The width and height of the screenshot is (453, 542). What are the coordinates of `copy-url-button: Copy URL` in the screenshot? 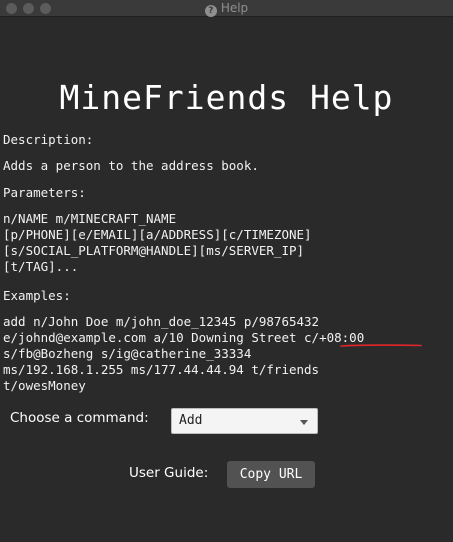 It's located at (271, 474).